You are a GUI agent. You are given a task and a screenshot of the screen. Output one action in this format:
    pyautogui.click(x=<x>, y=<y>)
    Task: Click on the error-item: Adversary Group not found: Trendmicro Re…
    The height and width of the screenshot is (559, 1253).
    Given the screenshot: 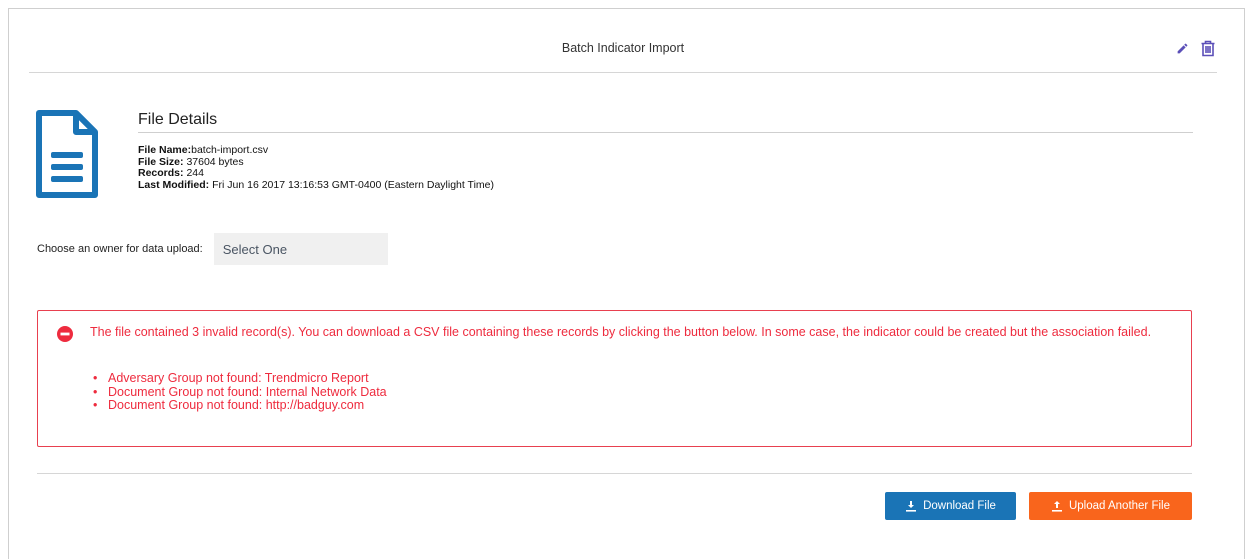 What is the action you would take?
    pyautogui.click(x=247, y=378)
    